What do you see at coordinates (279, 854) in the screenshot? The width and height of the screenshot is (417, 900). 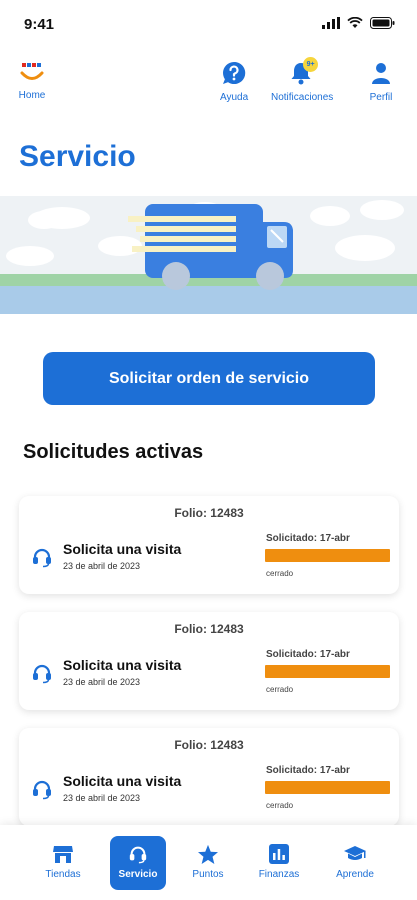 I see `chart-icon` at bounding box center [279, 854].